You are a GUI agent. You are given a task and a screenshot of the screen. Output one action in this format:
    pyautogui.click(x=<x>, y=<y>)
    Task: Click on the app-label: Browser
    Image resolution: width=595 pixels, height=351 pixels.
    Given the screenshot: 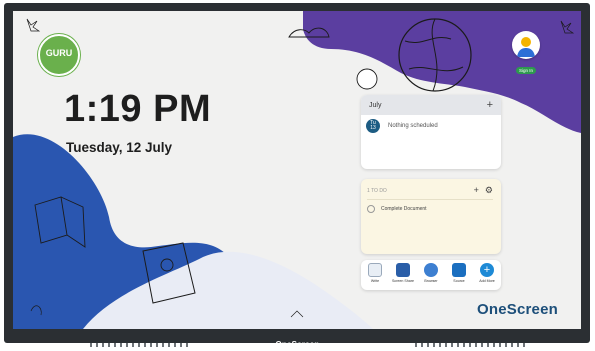 What is the action you would take?
    pyautogui.click(x=431, y=281)
    